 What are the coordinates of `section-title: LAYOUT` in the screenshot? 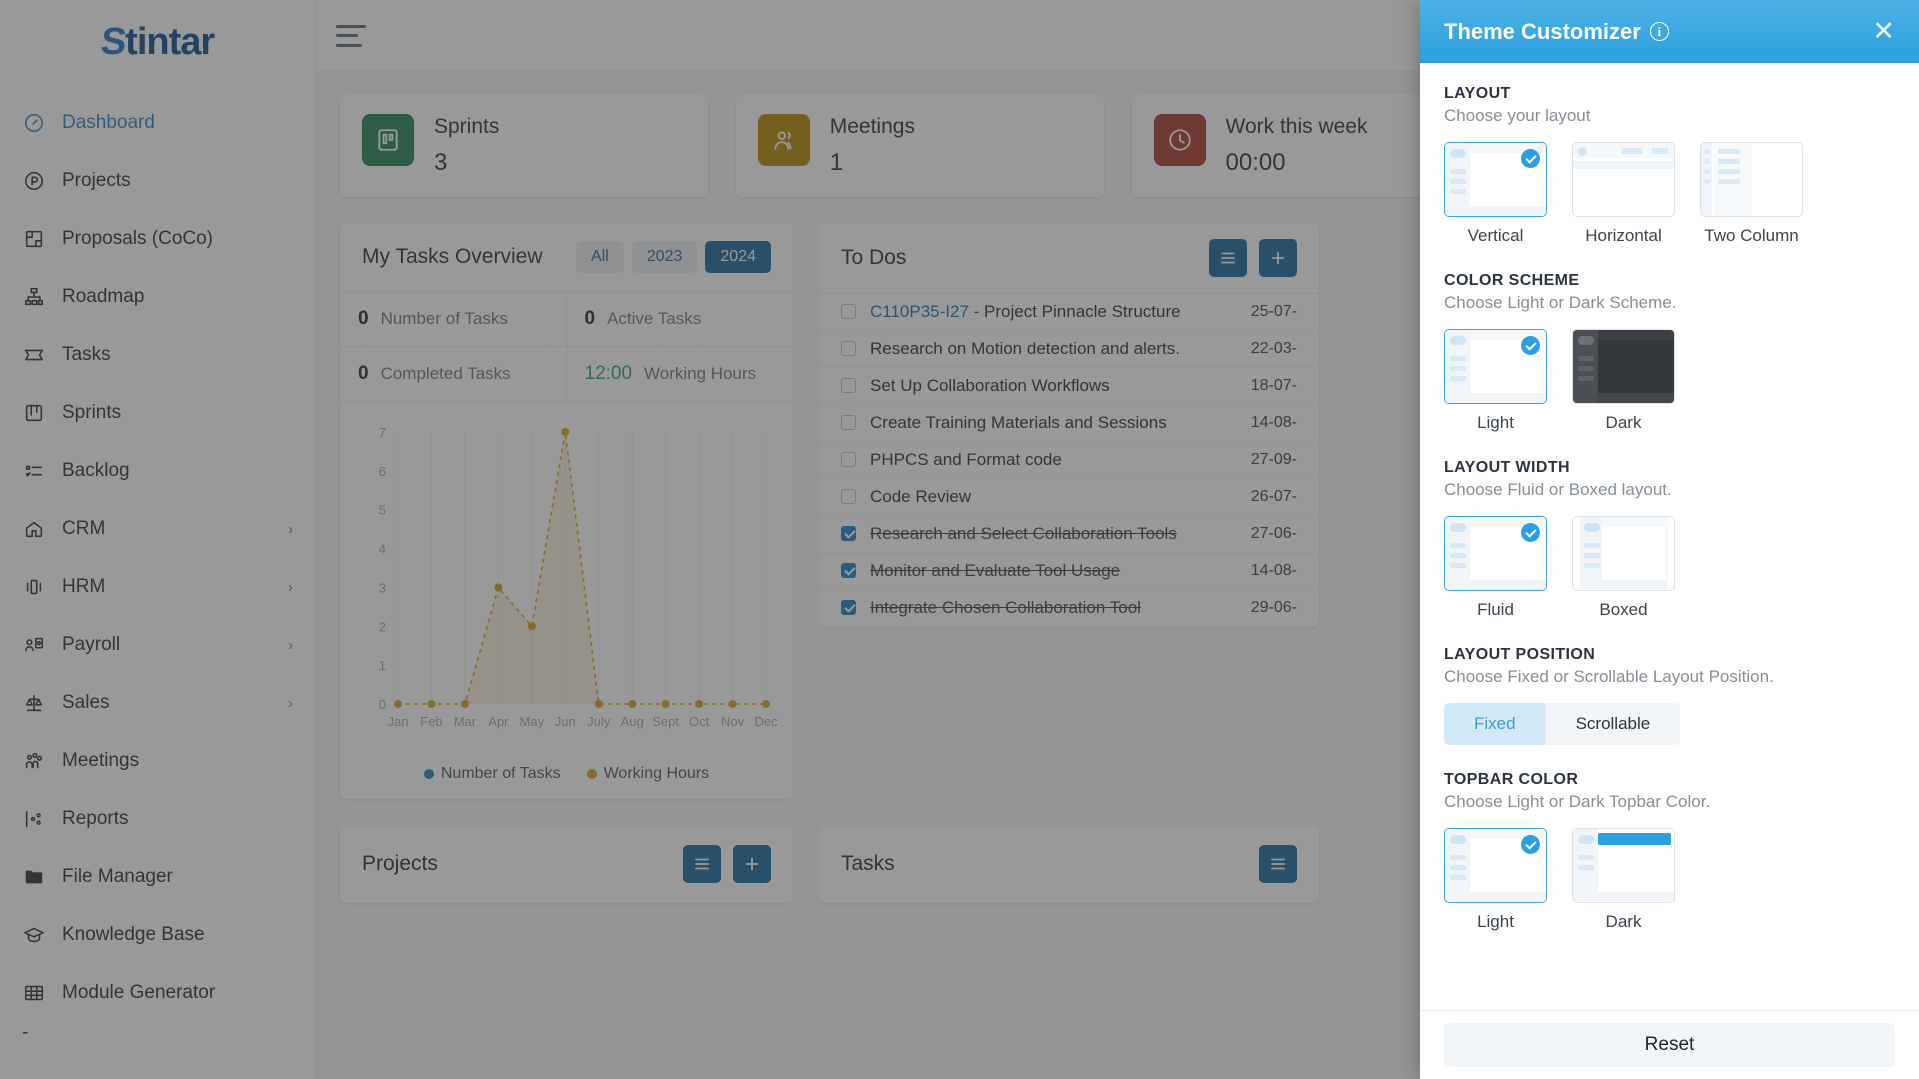 It's located at (1477, 93).